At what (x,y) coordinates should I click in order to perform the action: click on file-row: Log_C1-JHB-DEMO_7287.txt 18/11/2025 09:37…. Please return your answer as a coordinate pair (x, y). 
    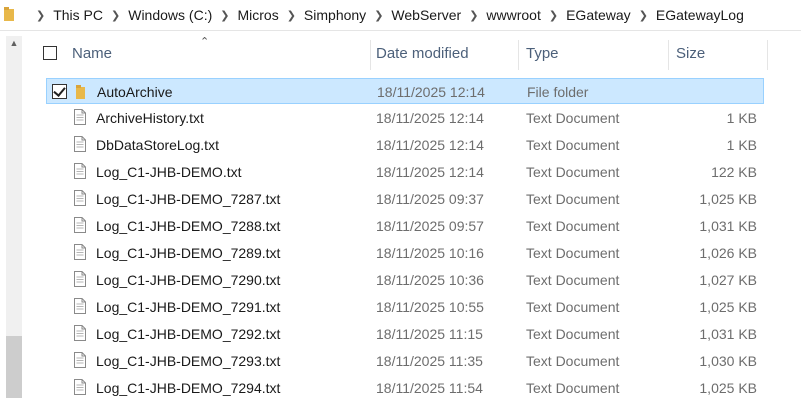
    Looking at the image, I should click on (405, 199).